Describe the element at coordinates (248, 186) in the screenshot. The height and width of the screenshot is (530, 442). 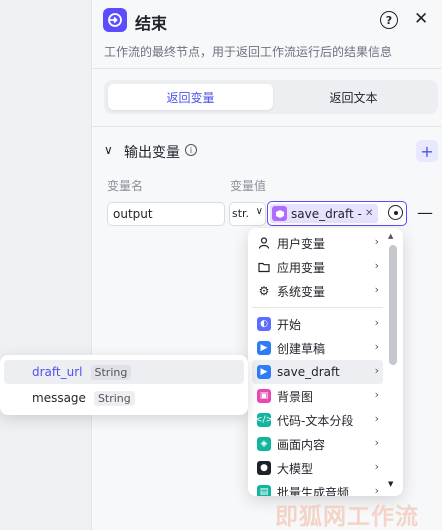
I see `column-header-value: 变量值` at that location.